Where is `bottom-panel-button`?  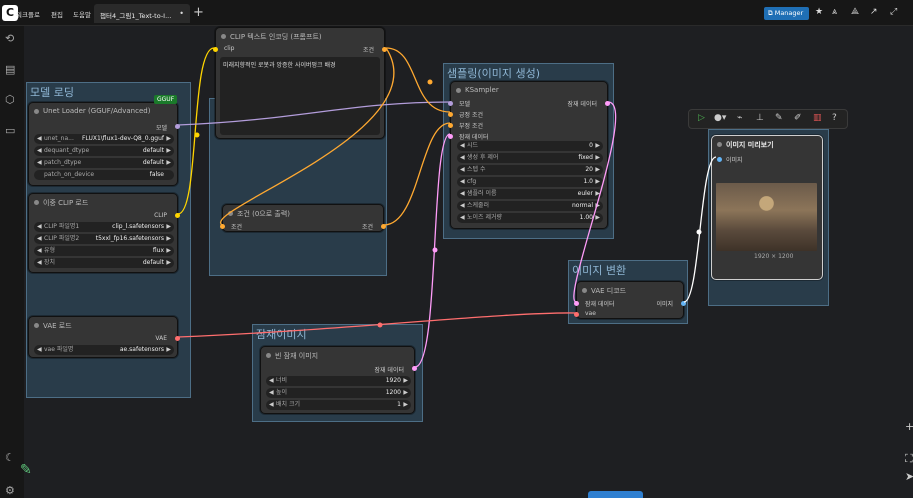
bottom-panel-button is located at coordinates (615, 494).